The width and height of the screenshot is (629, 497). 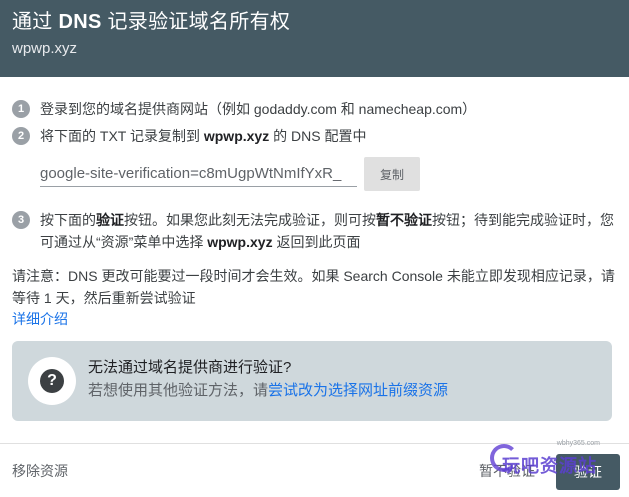 I want to click on alt-box-description: 若想使用其他验证方法，请尝试改为选择网址前缀资源, so click(x=268, y=390).